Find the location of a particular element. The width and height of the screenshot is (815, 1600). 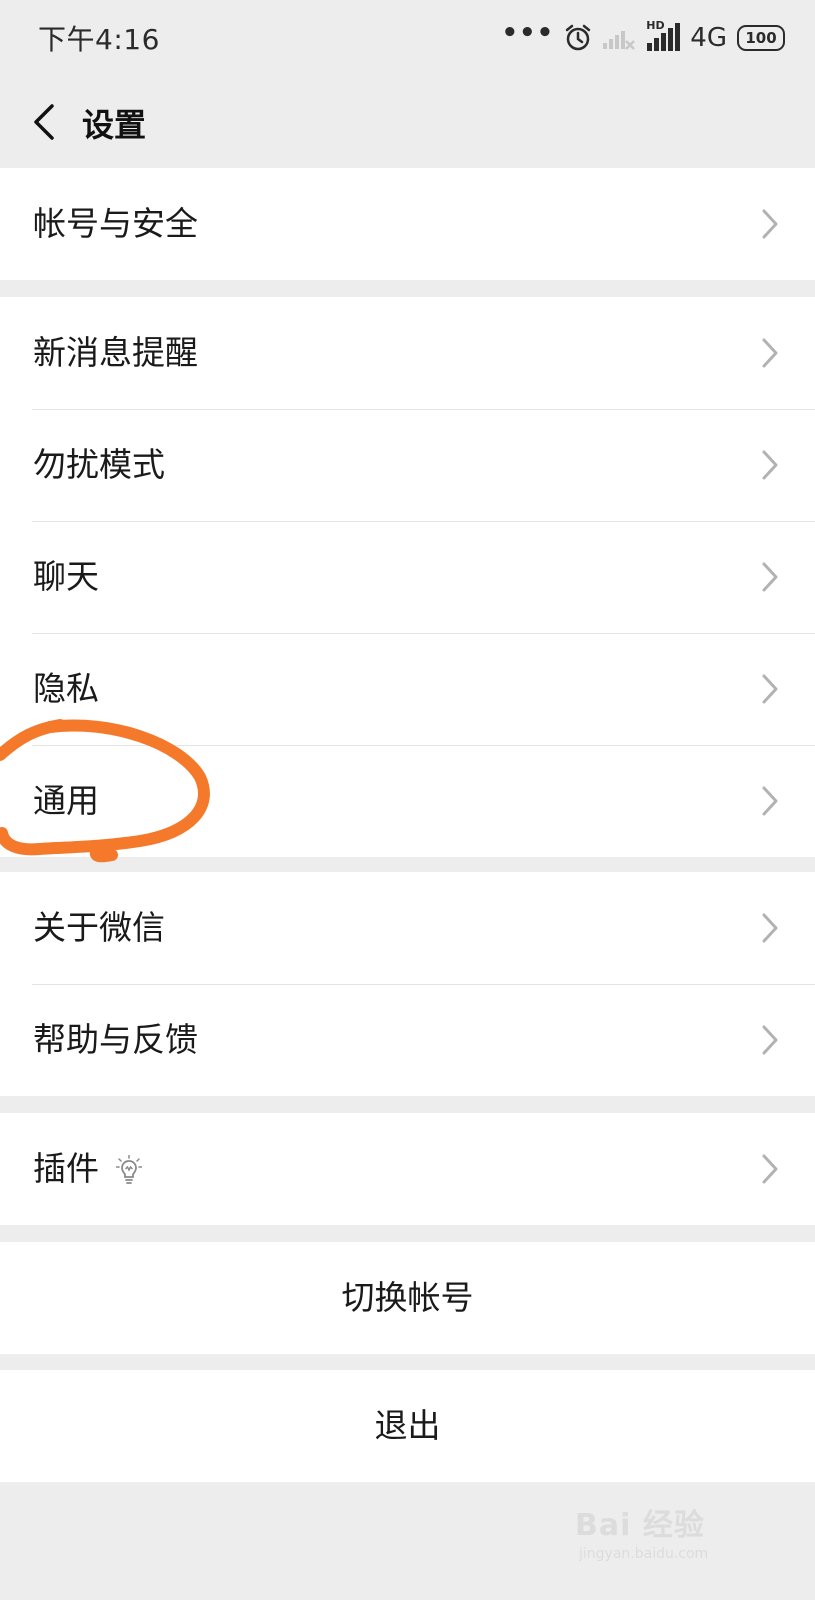

settings-item-label: 勿扰模式 is located at coordinates (99, 464).